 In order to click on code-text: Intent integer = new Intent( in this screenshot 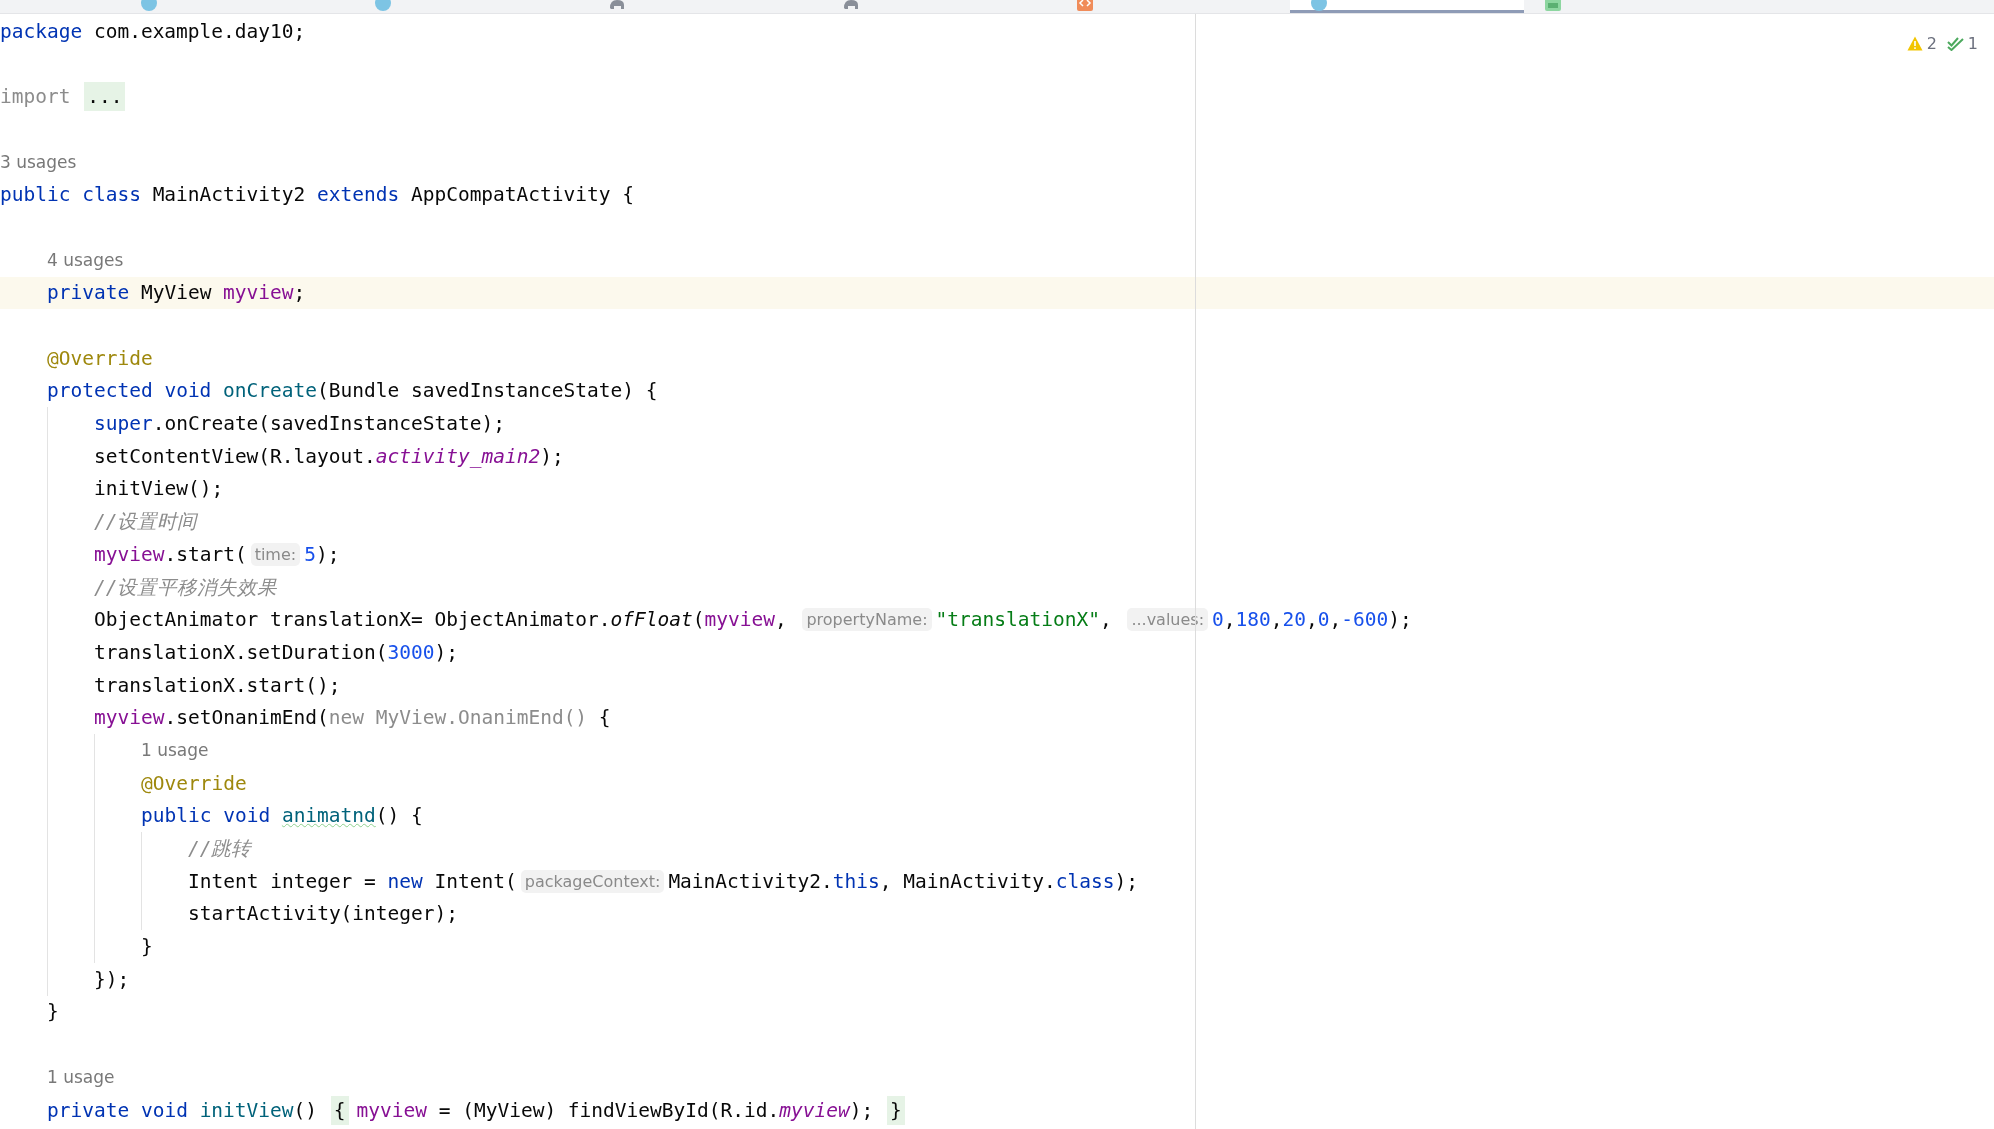, I will do `click(352, 881)`.